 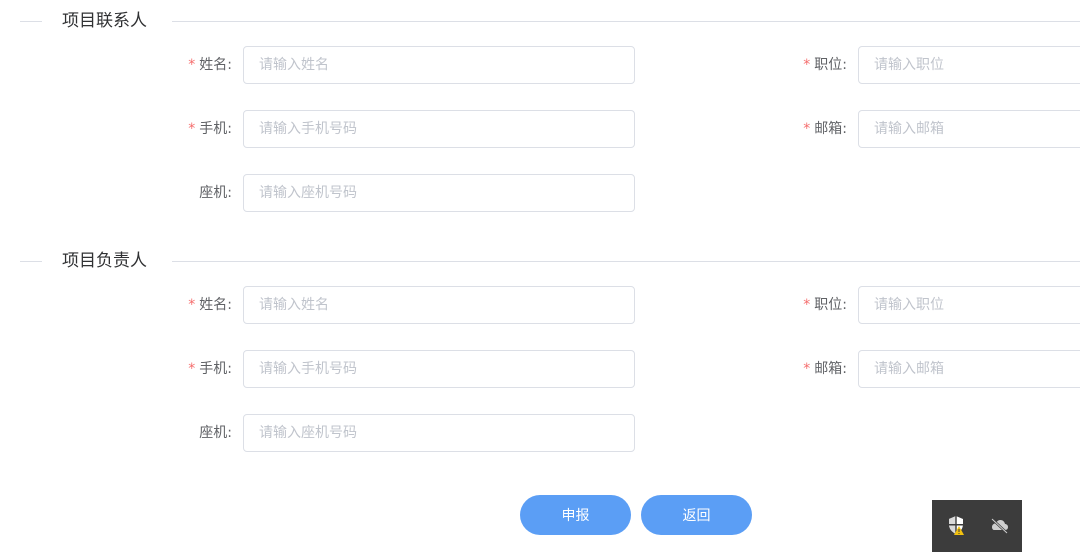 I want to click on system-tray, so click(x=977, y=526).